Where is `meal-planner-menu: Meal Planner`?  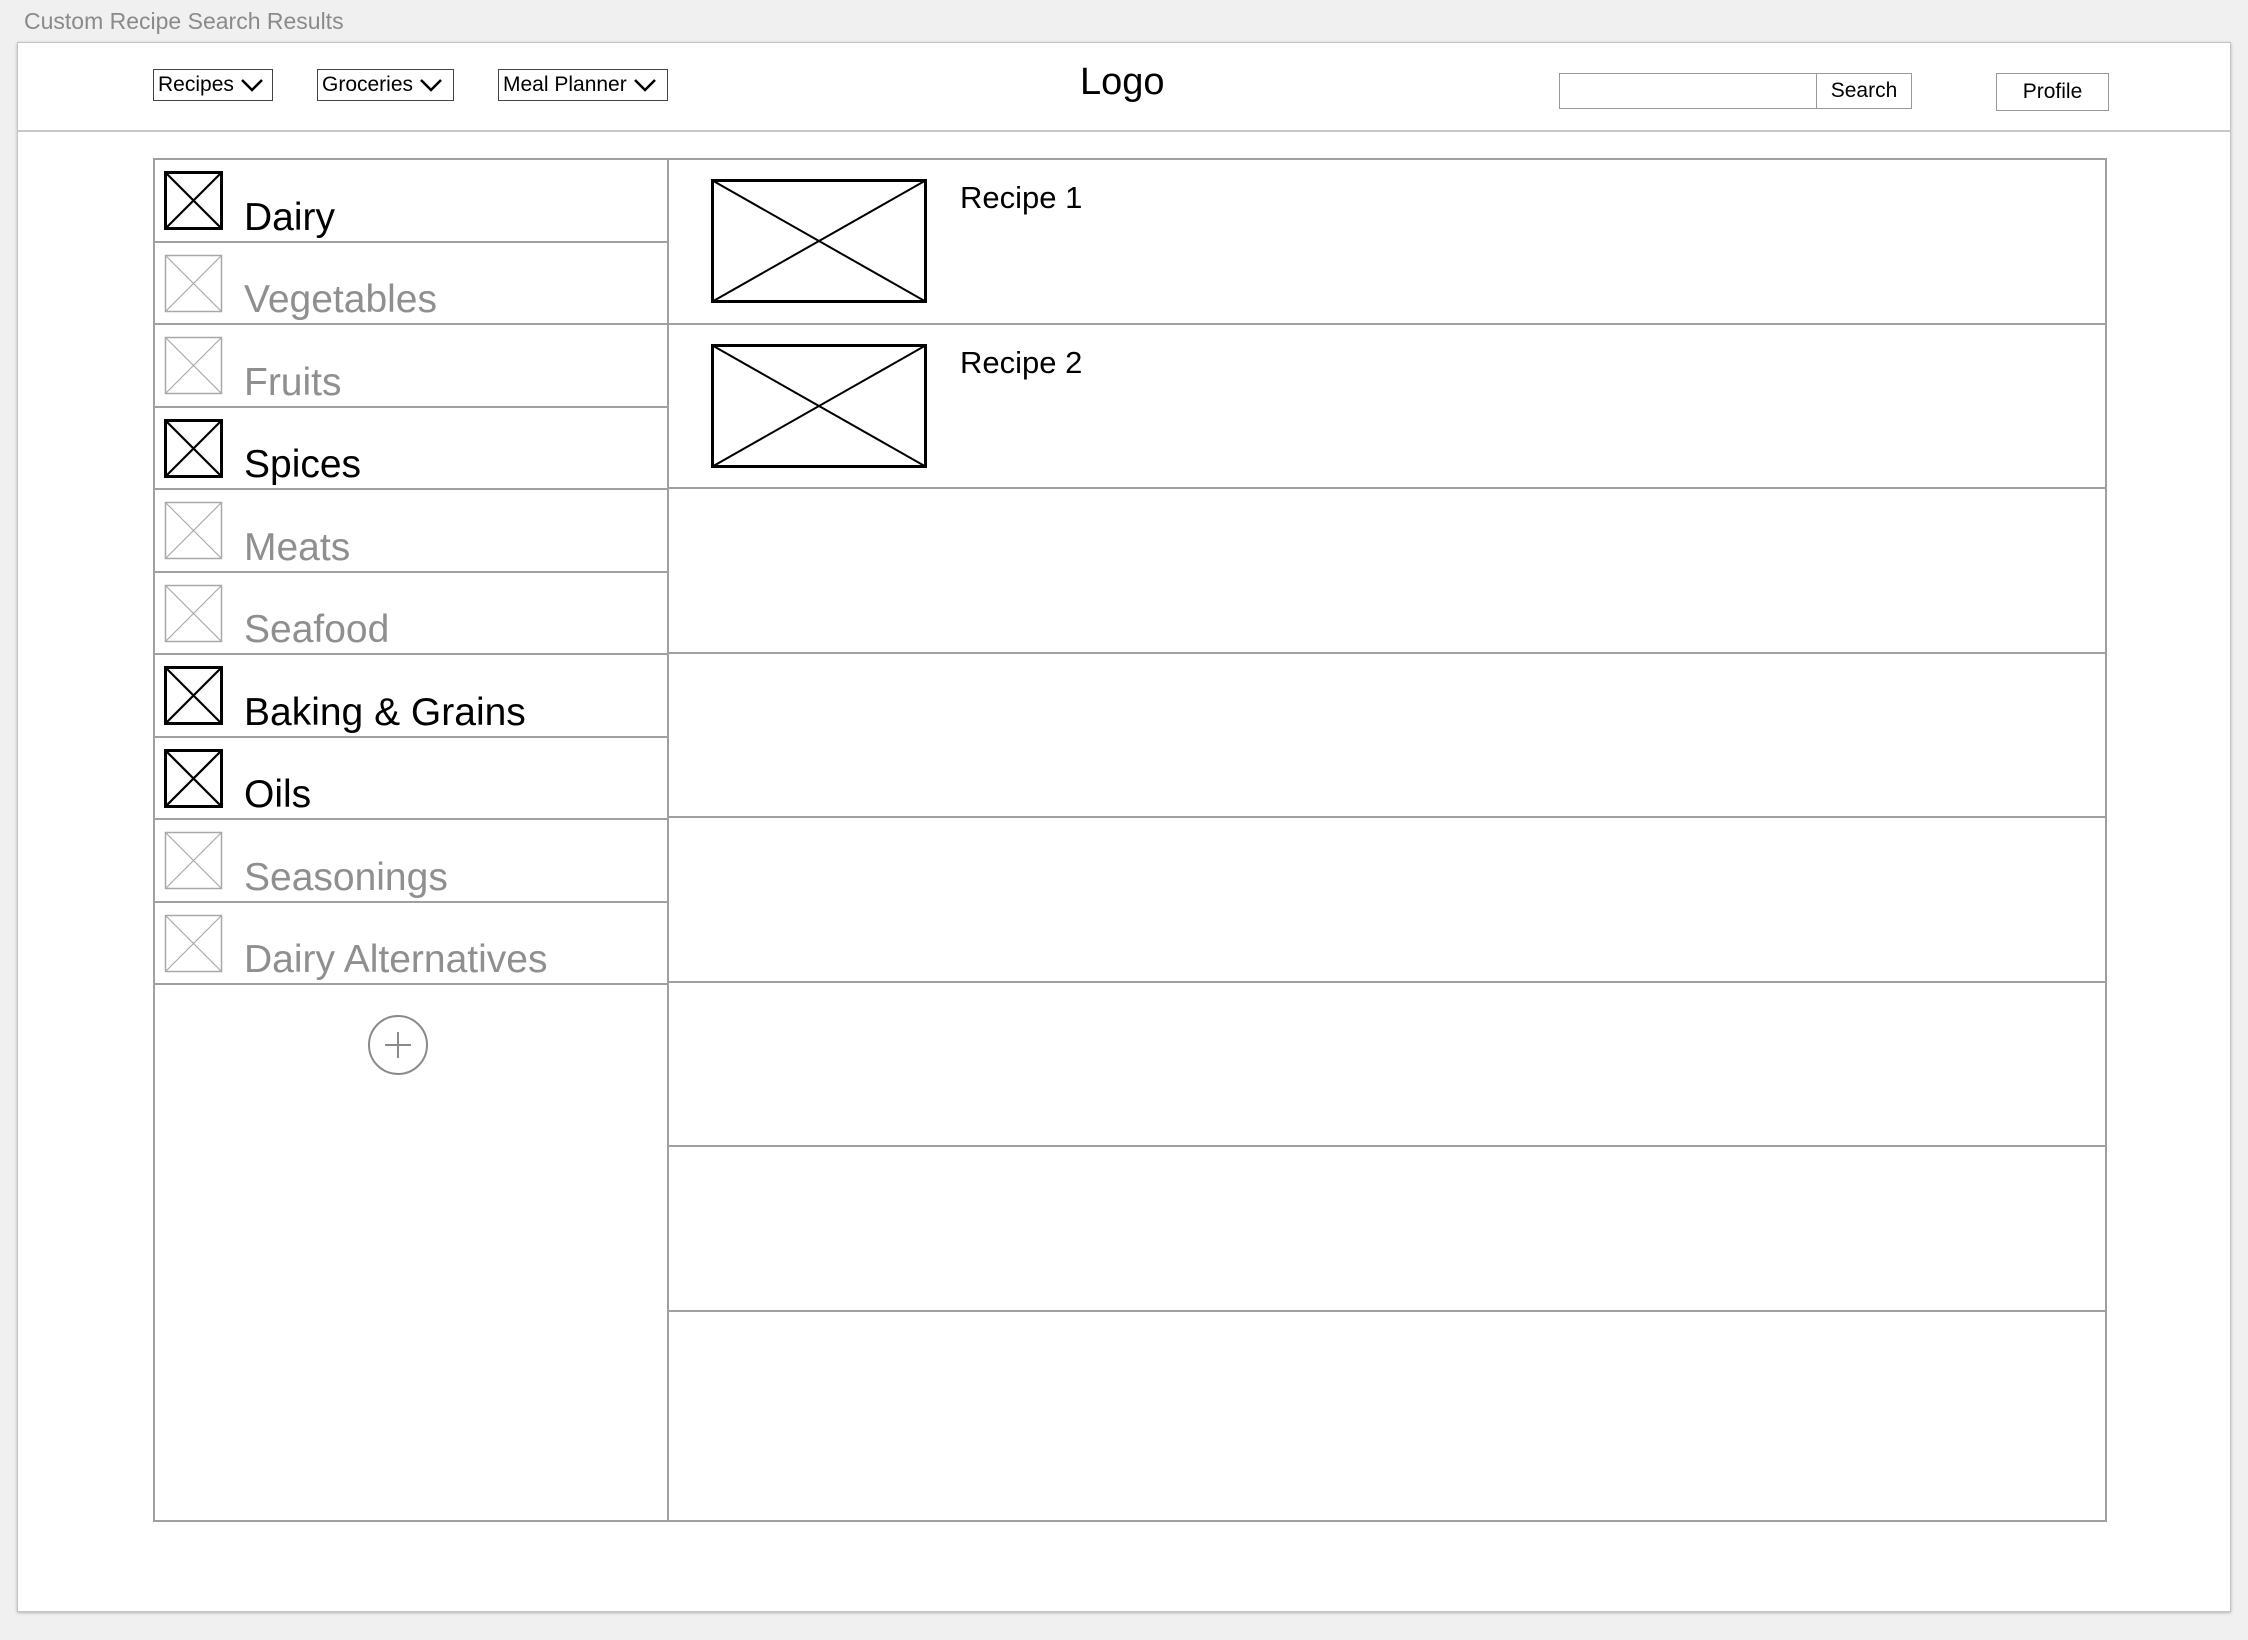 meal-planner-menu: Meal Planner is located at coordinates (583, 85).